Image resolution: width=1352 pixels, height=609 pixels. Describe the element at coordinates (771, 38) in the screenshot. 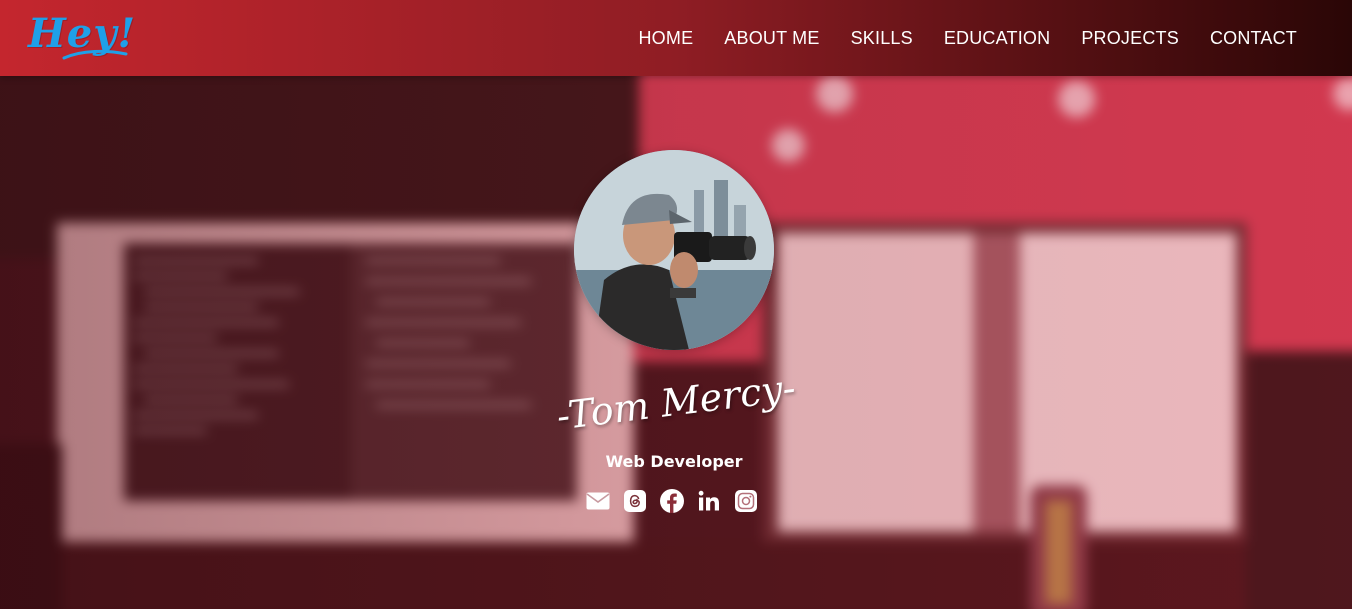

I see `nav-about-me: ABOUT ME` at that location.